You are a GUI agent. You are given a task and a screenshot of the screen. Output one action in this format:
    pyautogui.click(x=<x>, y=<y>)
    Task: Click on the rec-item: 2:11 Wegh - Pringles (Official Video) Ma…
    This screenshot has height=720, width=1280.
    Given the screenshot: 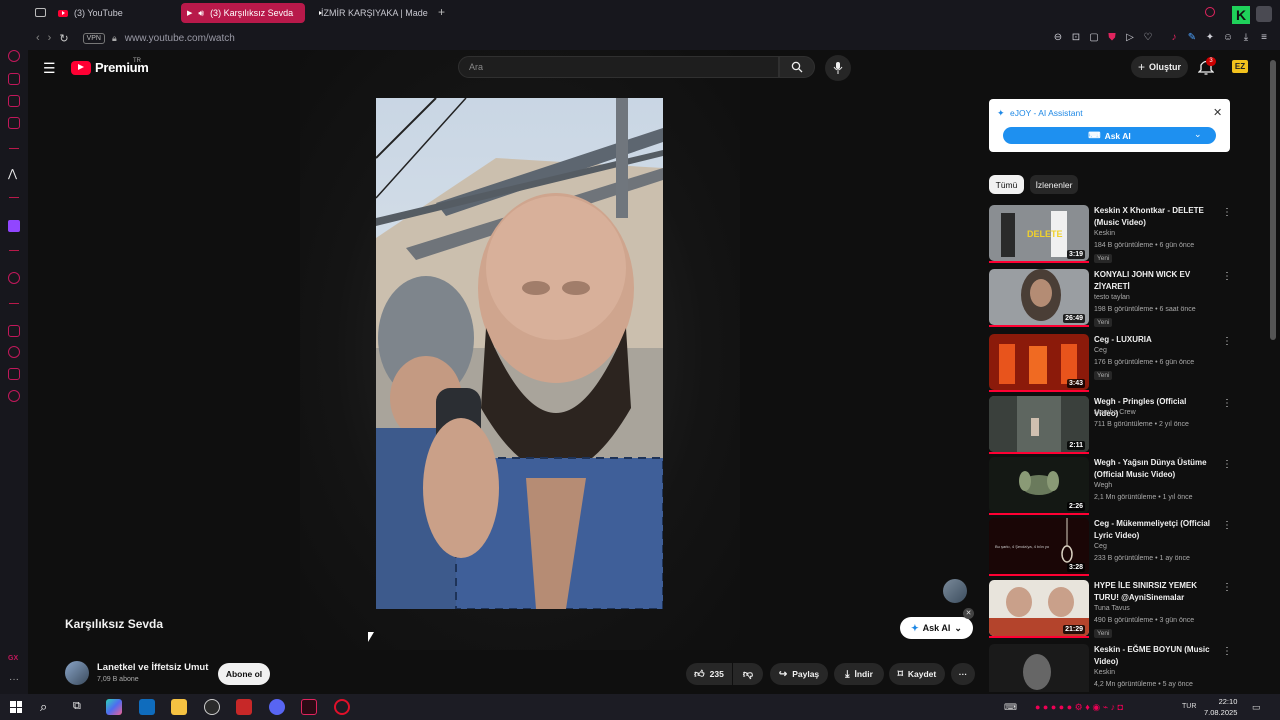 What is the action you would take?
    pyautogui.click(x=1110, y=425)
    